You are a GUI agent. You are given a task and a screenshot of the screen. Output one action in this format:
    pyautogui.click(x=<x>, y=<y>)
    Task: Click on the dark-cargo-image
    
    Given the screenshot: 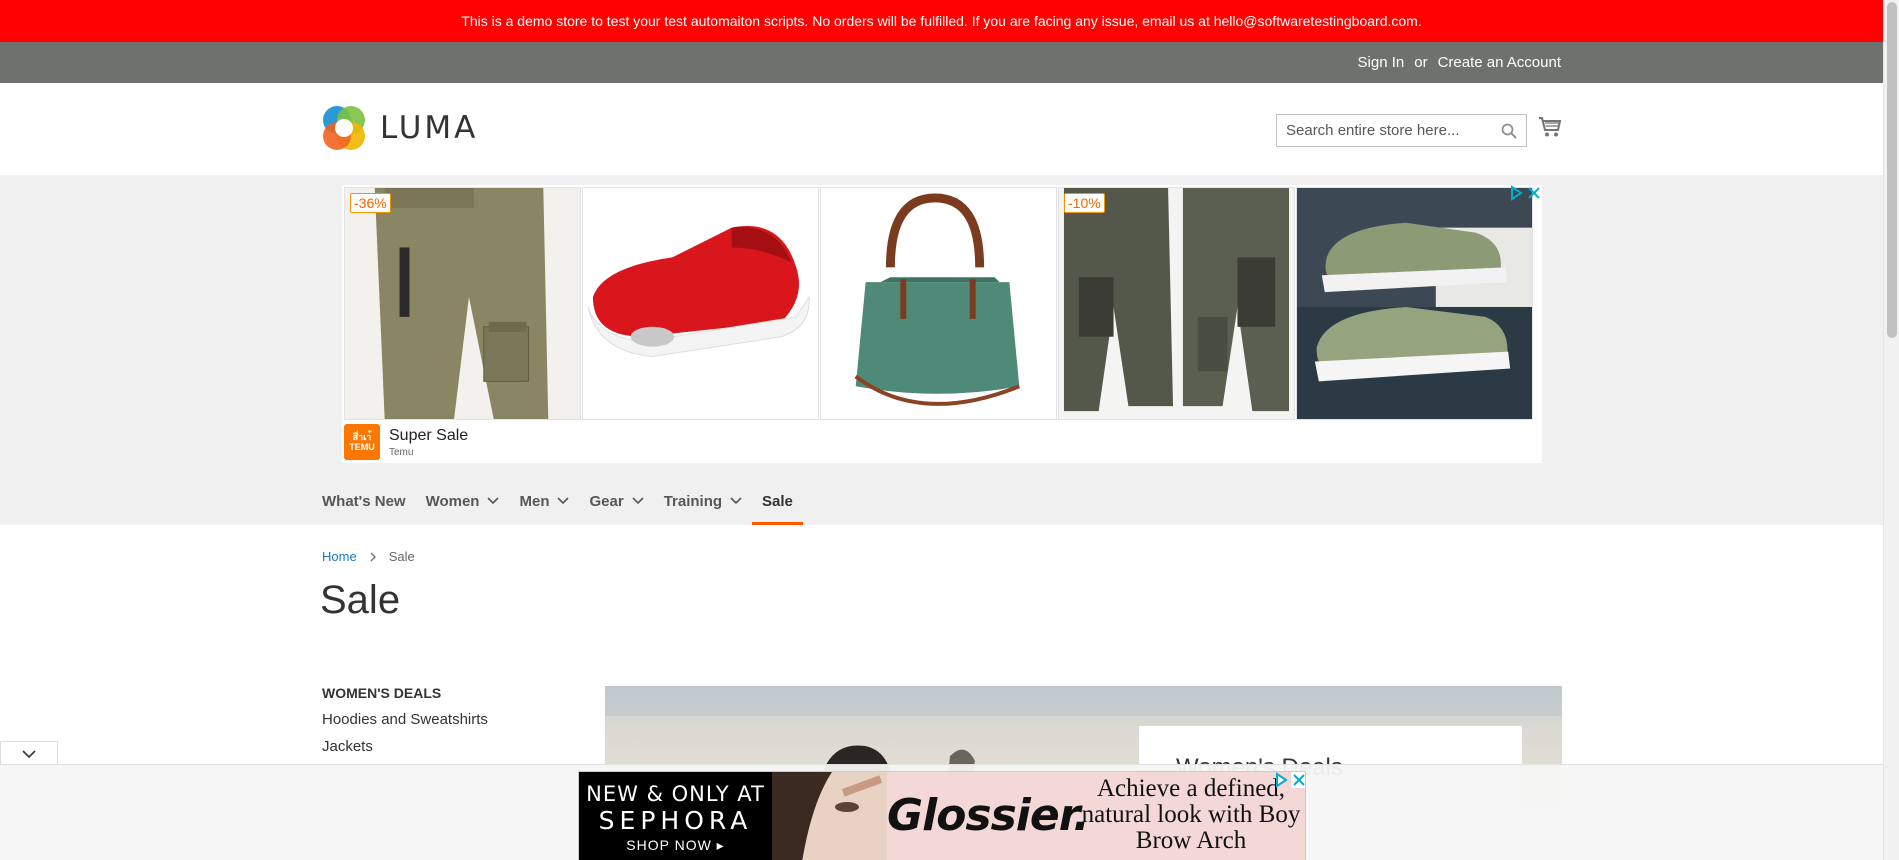 What is the action you would take?
    pyautogui.click(x=1176, y=303)
    